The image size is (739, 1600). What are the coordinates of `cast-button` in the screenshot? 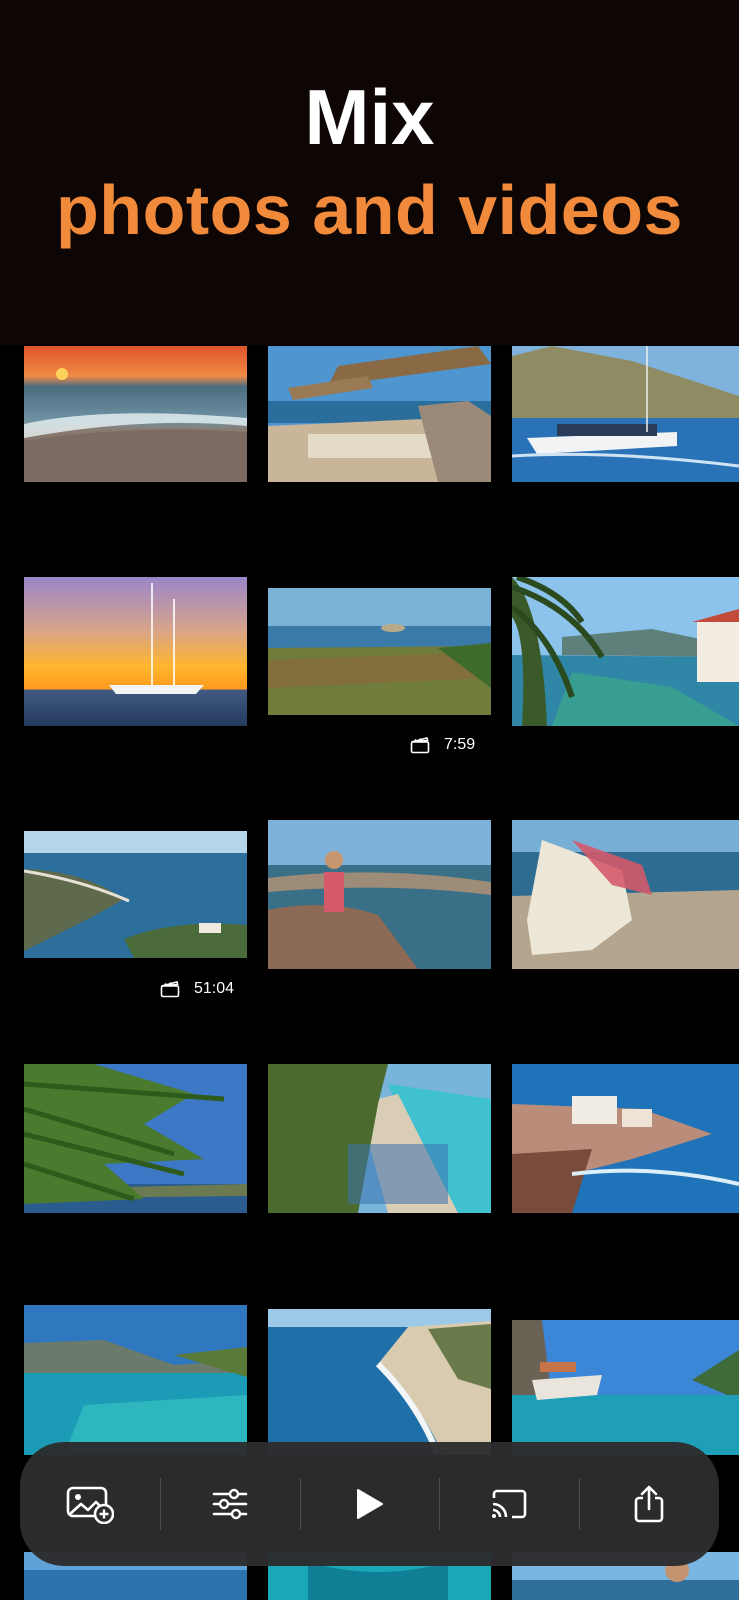 It's located at (509, 1504).